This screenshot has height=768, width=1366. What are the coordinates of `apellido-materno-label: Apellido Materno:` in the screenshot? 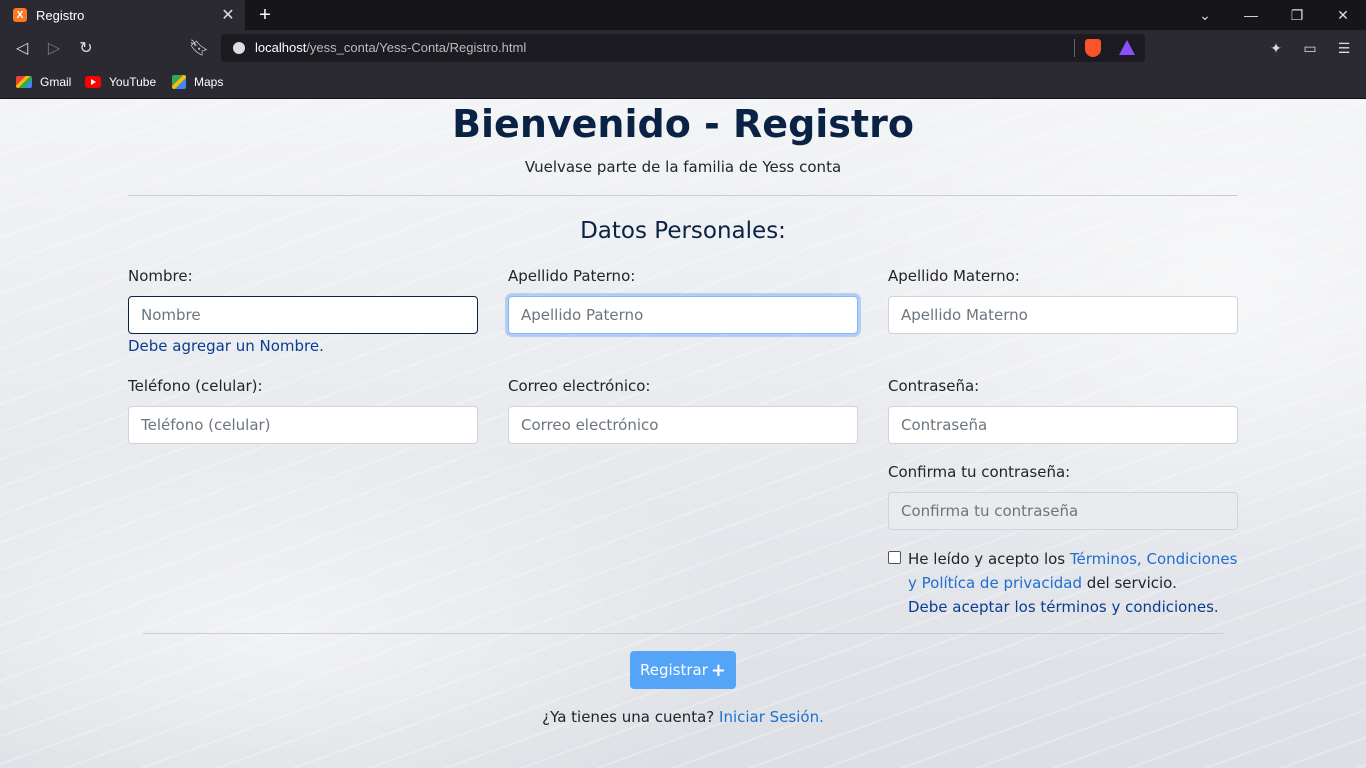 It's located at (954, 276).